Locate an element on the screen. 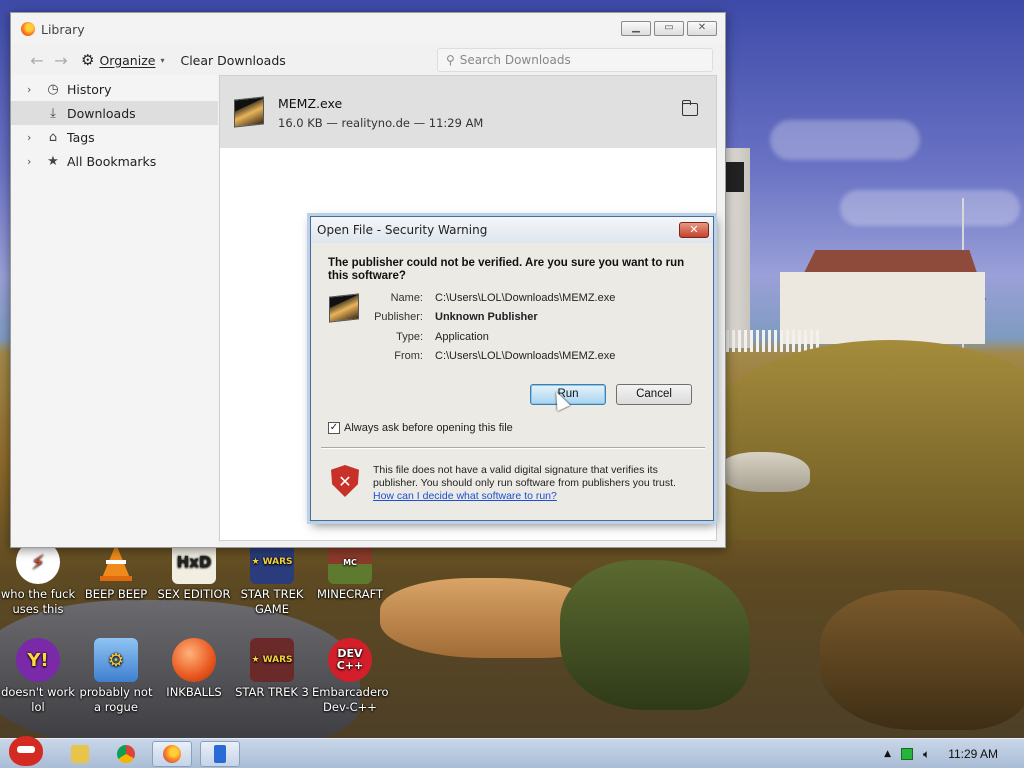 The height and width of the screenshot is (768, 1024). field-name: Name: C:\Users\LOL\Downloads\MEMZ.exe is located at coordinates (511, 301).